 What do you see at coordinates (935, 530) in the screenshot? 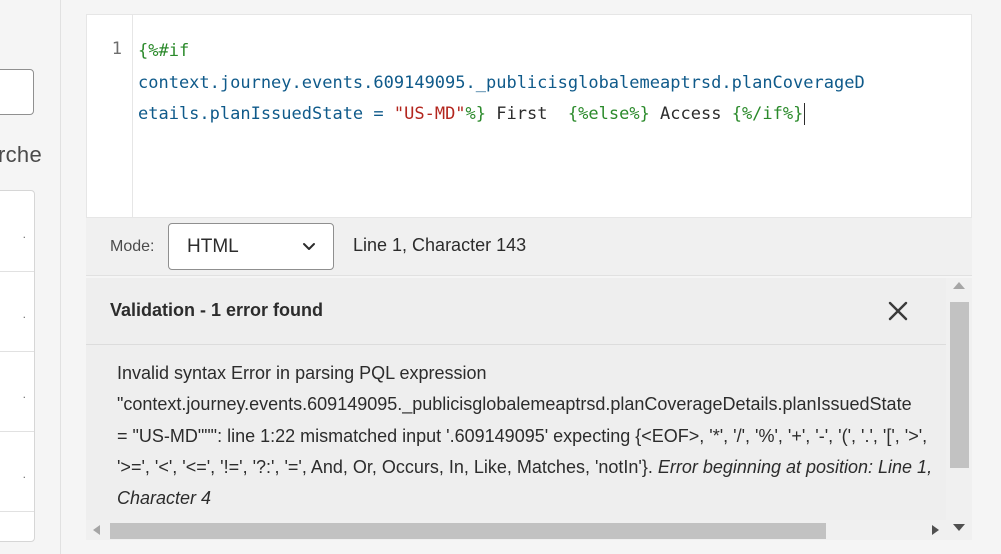
I see `scroll-right-icon` at bounding box center [935, 530].